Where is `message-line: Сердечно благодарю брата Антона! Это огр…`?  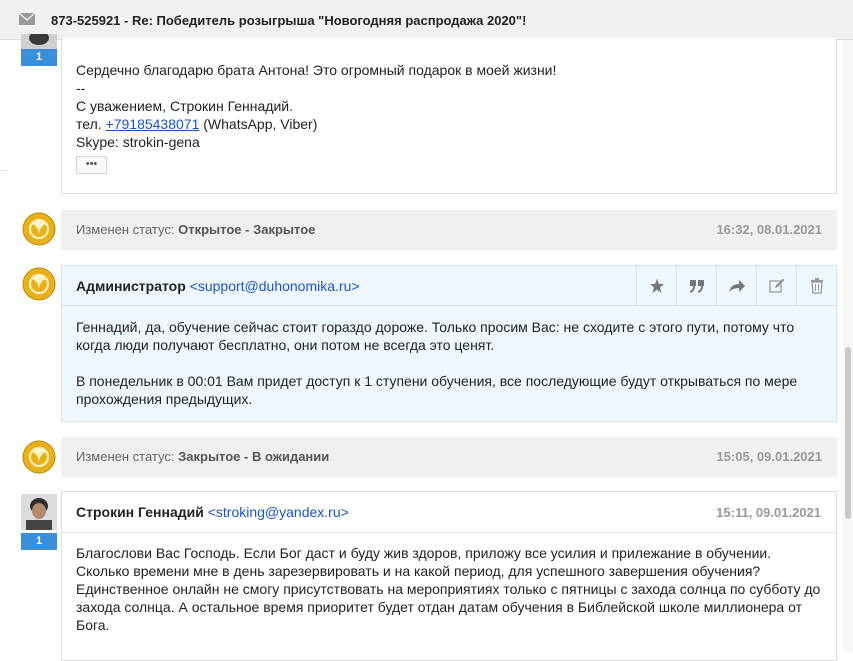 message-line: Сердечно благодарю брата Антона! Это огр… is located at coordinates (316, 70).